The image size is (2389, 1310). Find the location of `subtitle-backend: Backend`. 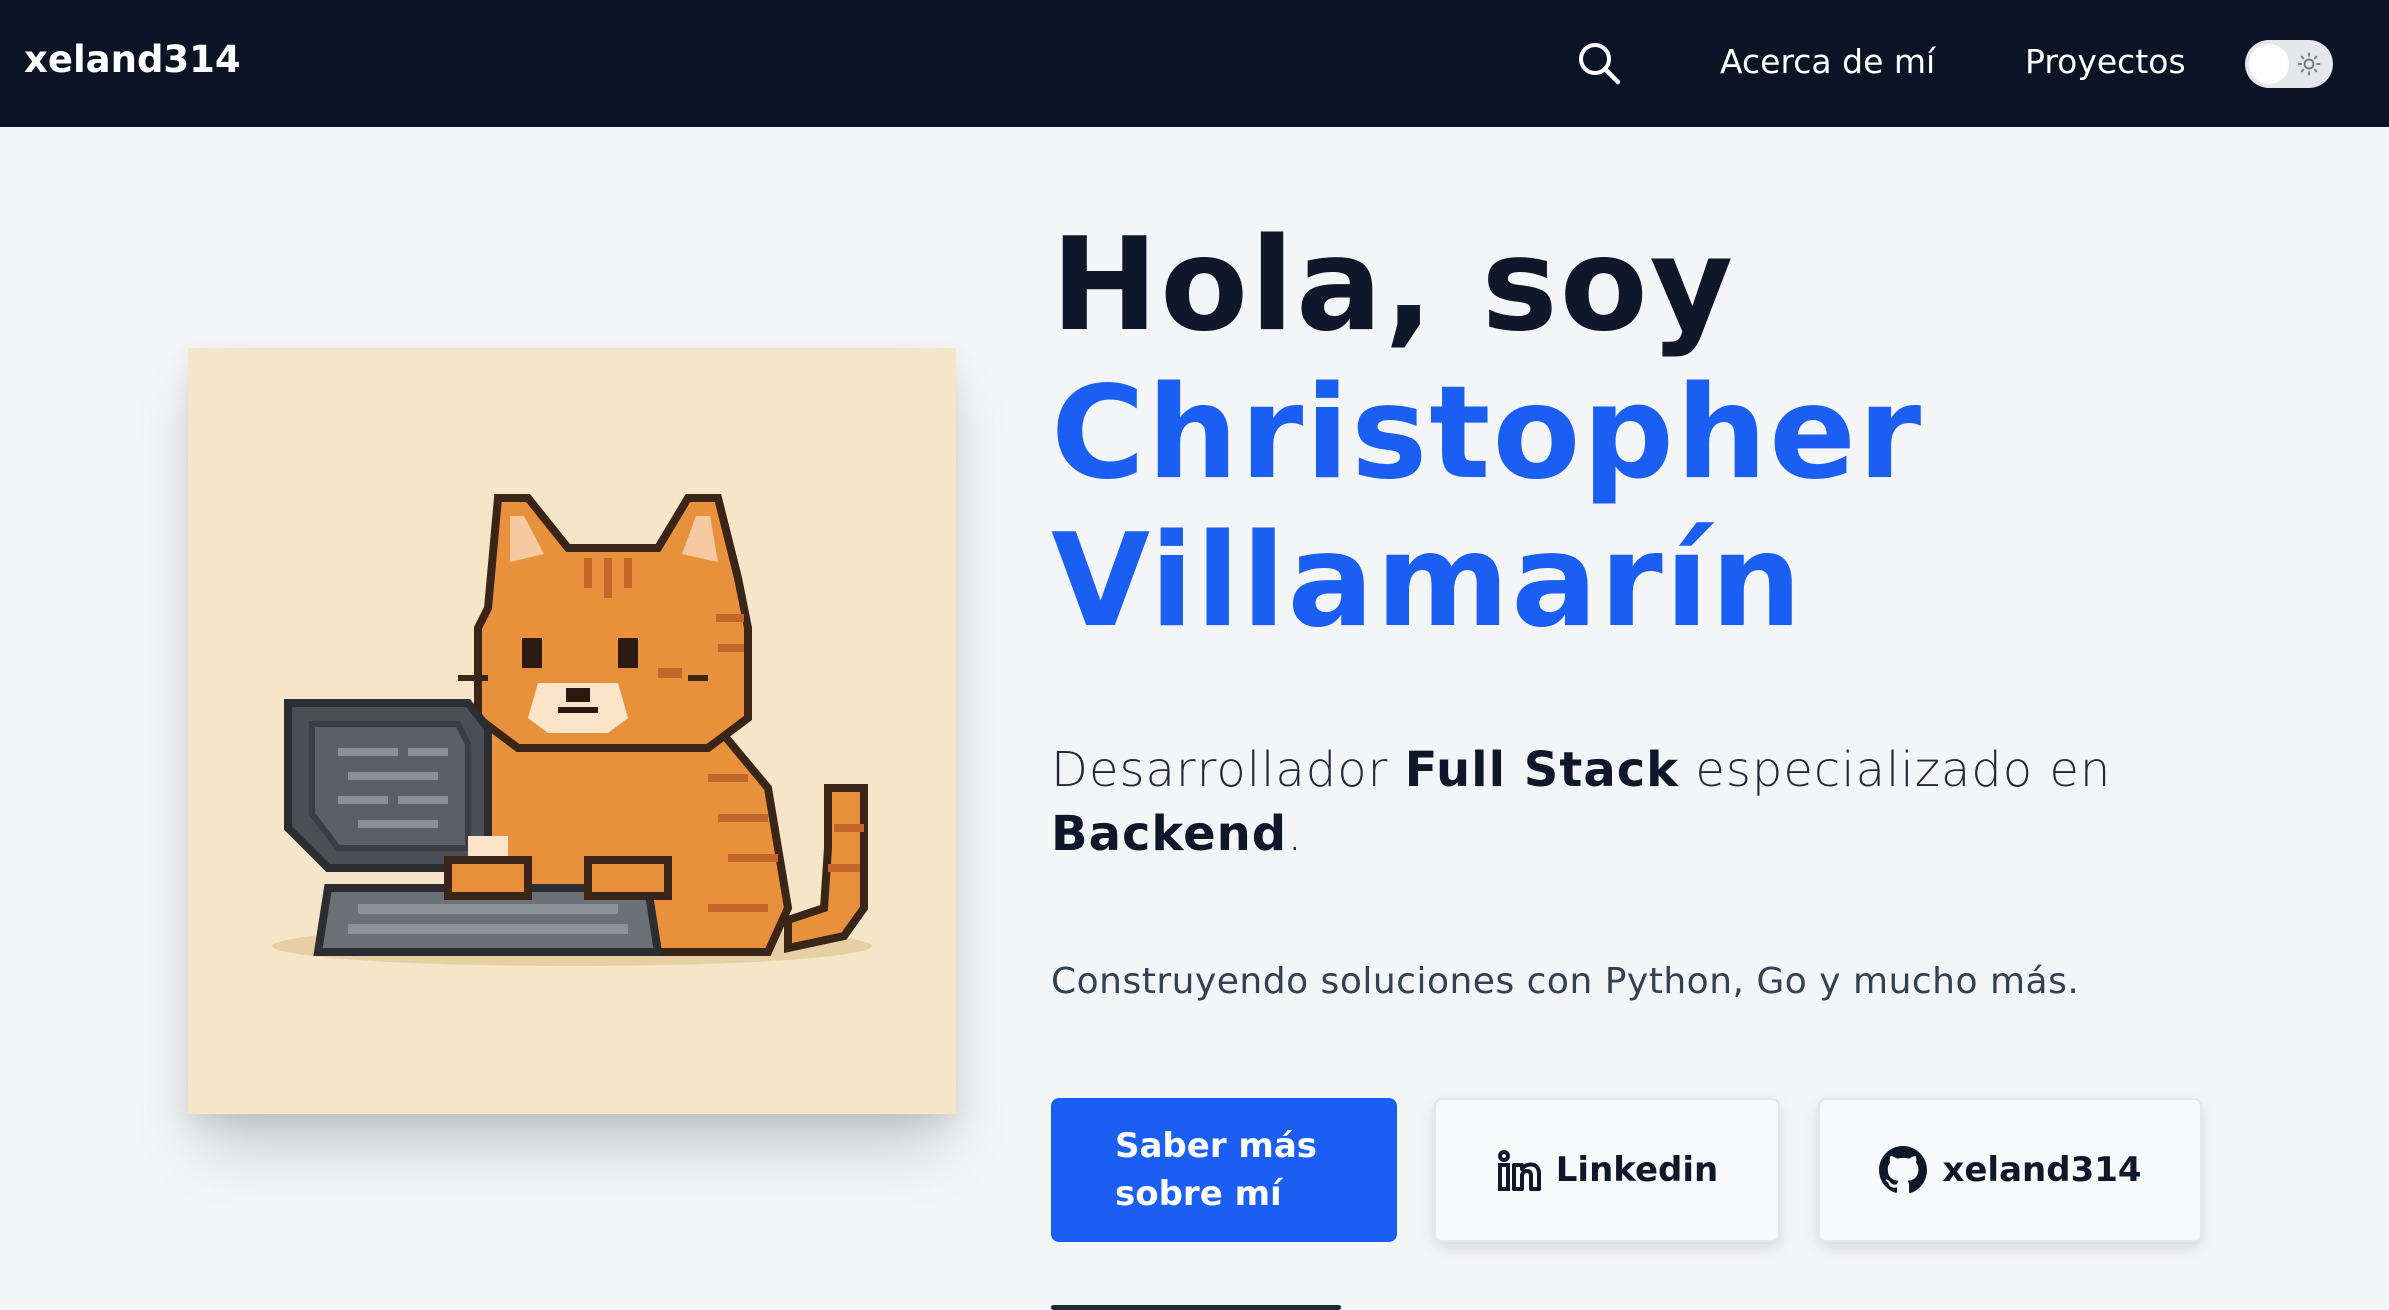

subtitle-backend: Backend is located at coordinates (1169, 834).